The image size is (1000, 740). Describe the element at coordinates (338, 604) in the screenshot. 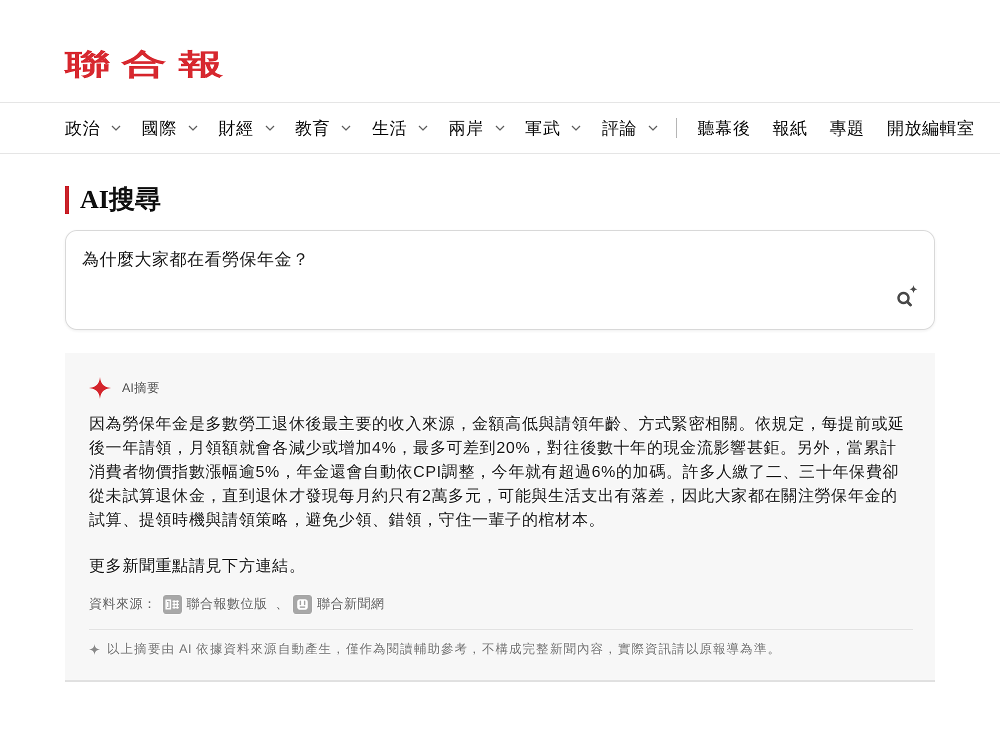

I see `source-link: 聯合新聞網` at that location.